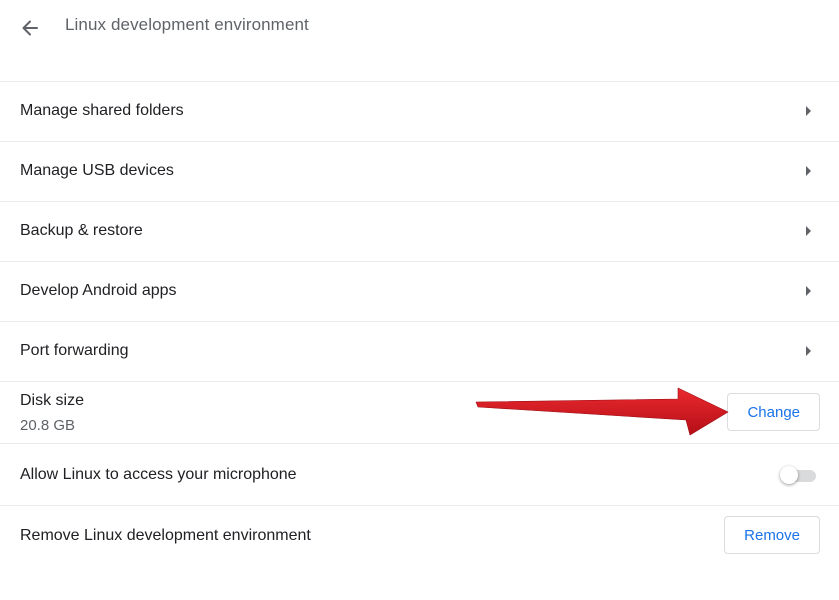 The width and height of the screenshot is (839, 600). What do you see at coordinates (772, 535) in the screenshot?
I see `remove-linux-button: Remove` at bounding box center [772, 535].